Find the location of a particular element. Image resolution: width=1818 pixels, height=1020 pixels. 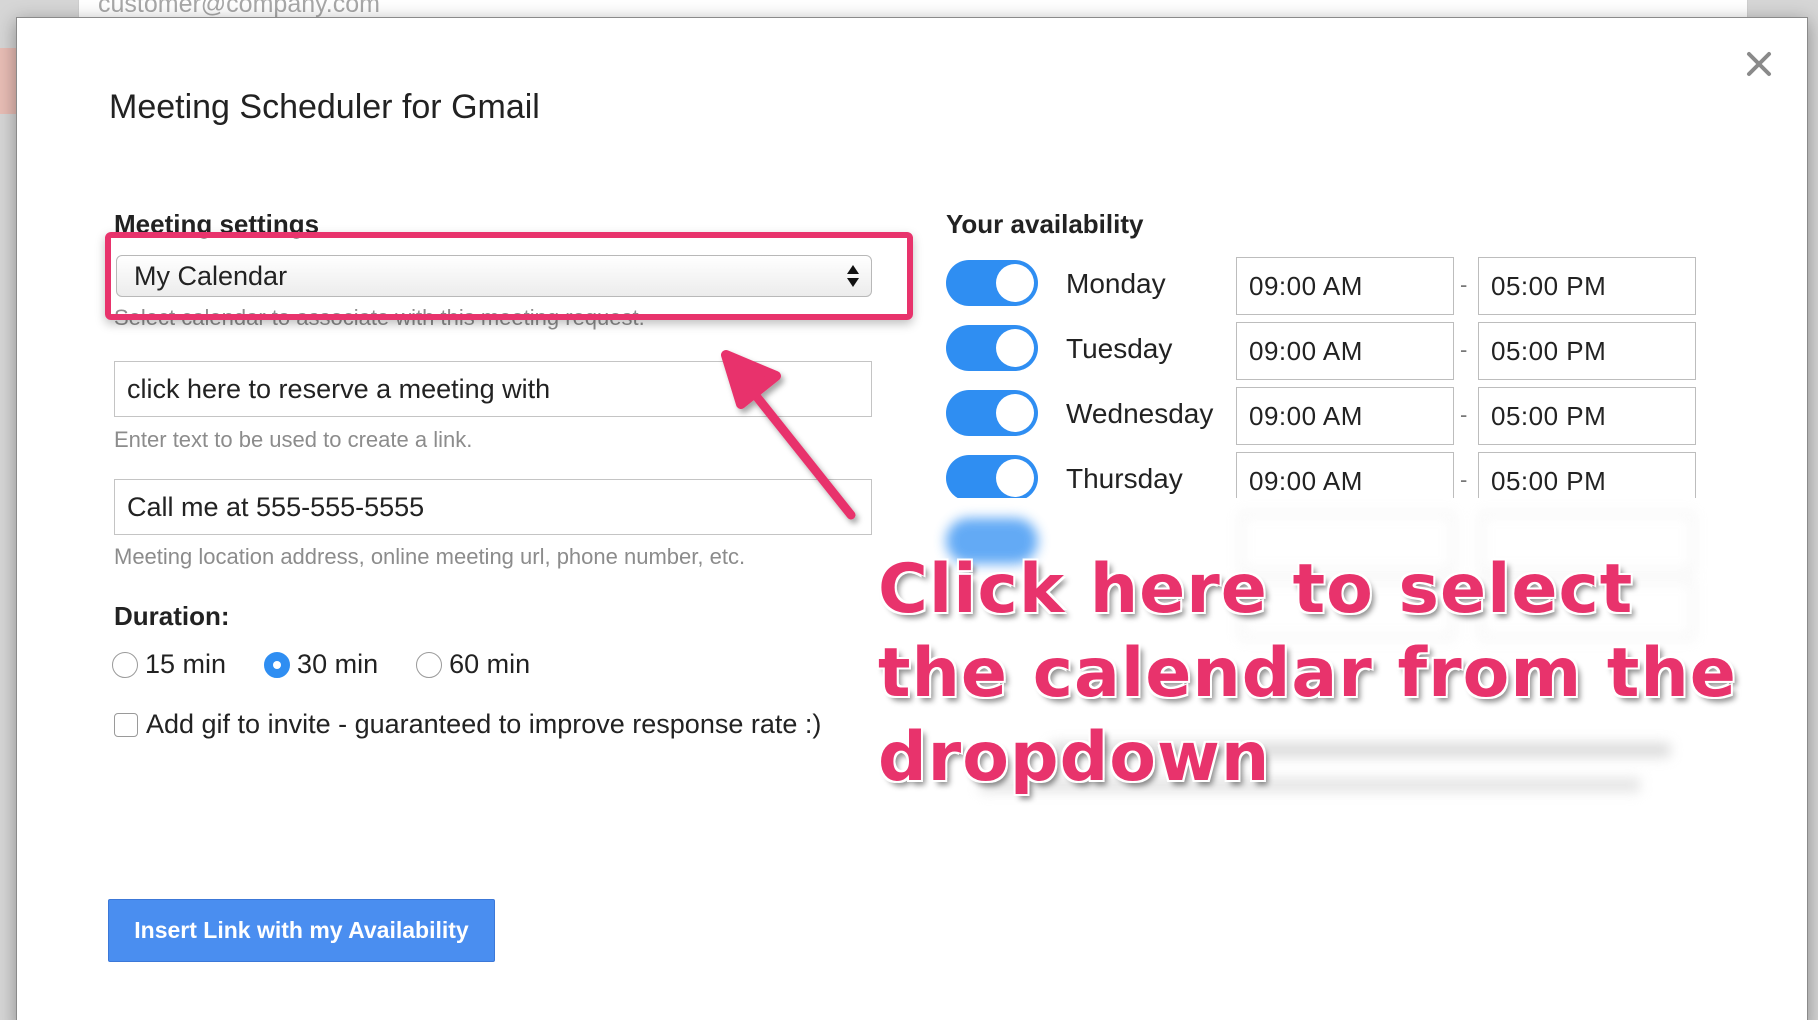

availability-row-thursday: Thursday 09:00 AM - 05:00 PM is located at coordinates (1321, 475).